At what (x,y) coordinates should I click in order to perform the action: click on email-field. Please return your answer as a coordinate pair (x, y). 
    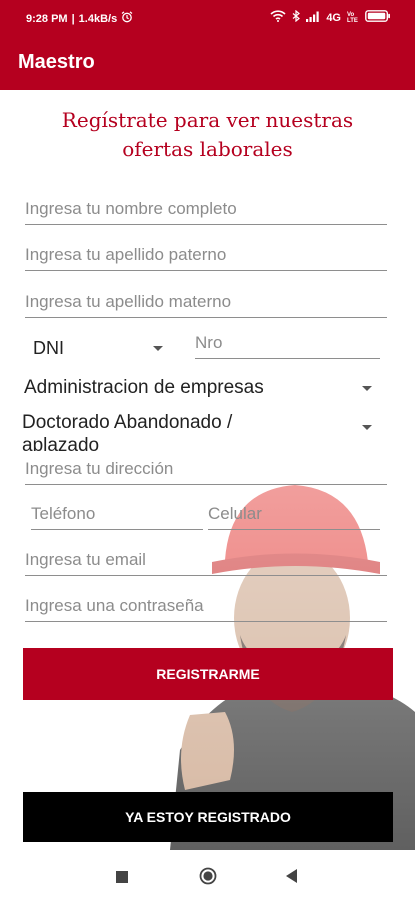
    Looking at the image, I should click on (206, 561).